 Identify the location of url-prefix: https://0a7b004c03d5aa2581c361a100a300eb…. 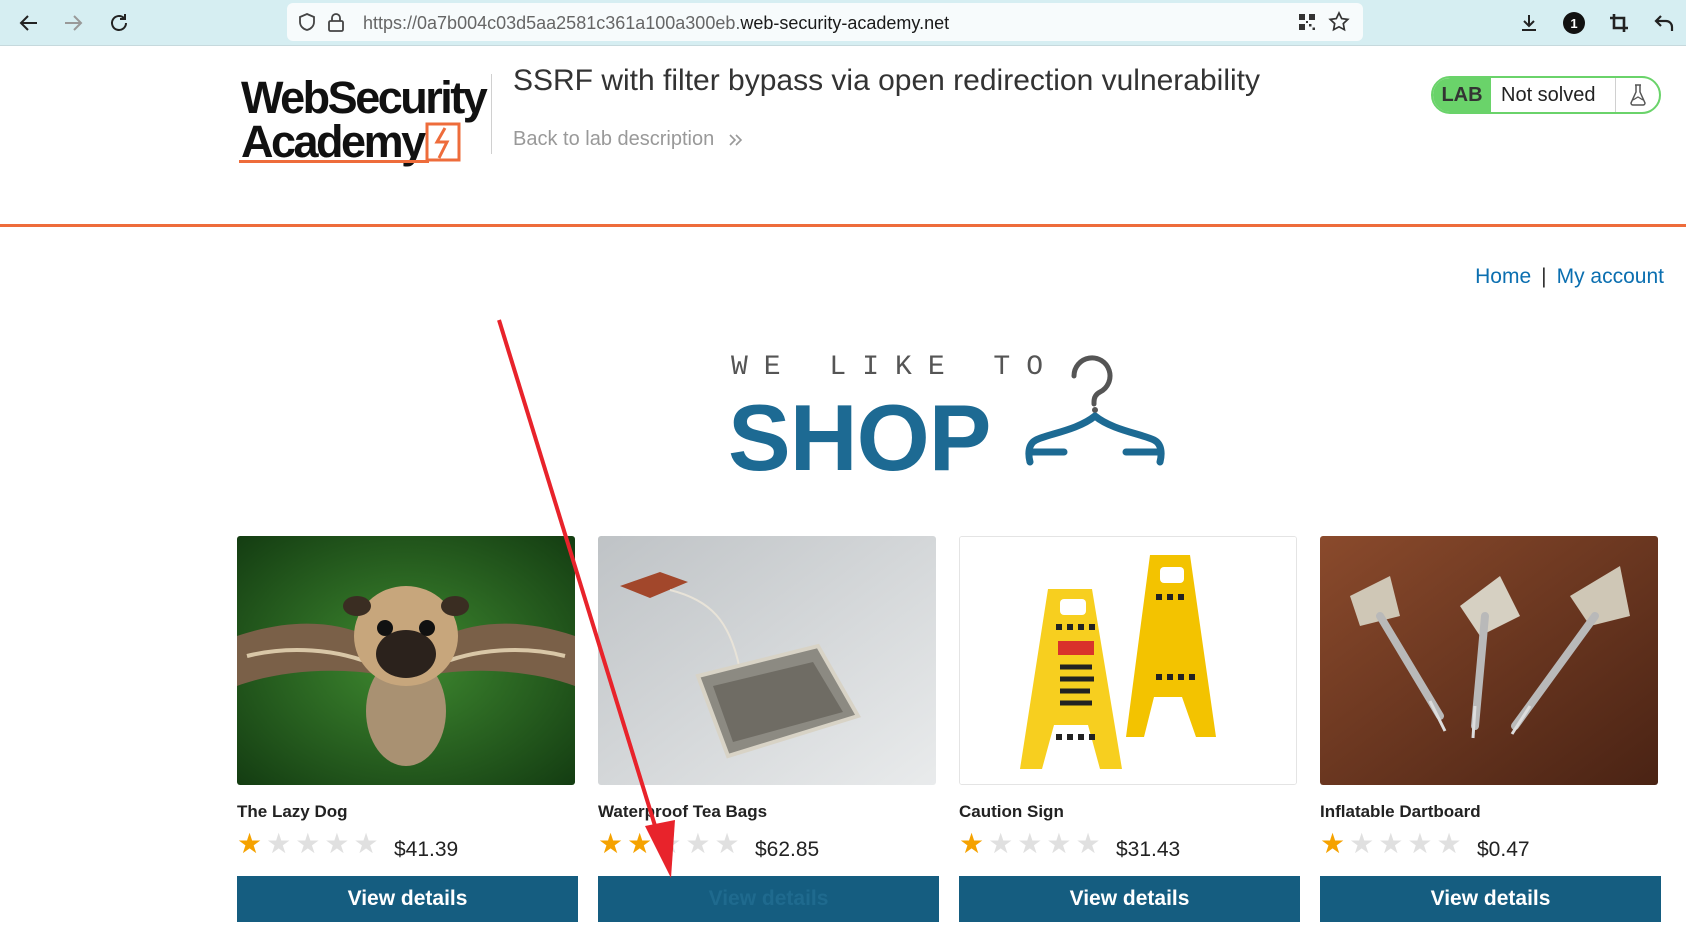
(552, 23).